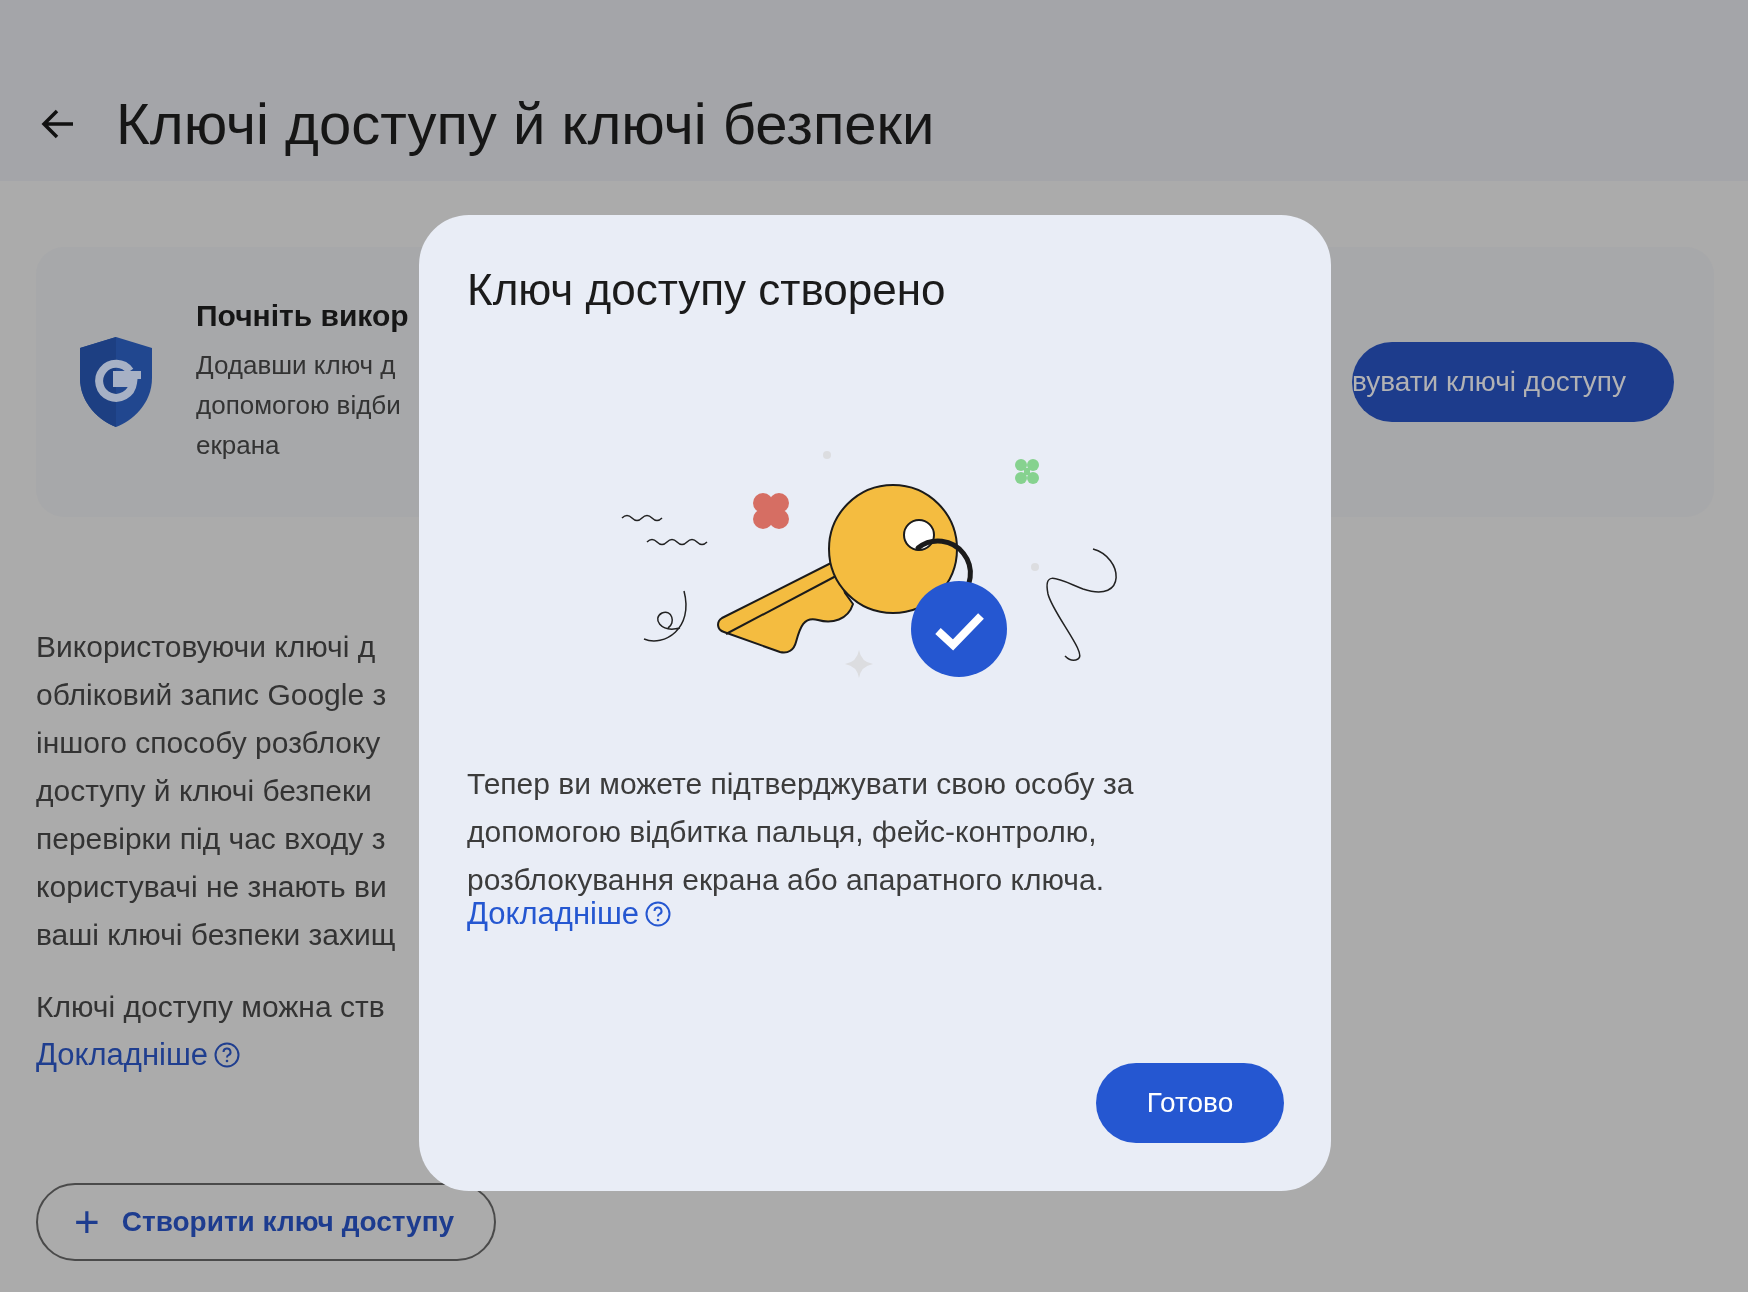 The width and height of the screenshot is (1748, 1292). Describe the element at coordinates (216, 935) in the screenshot. I see `description-text: ваші ключі безпеки захищ` at that location.